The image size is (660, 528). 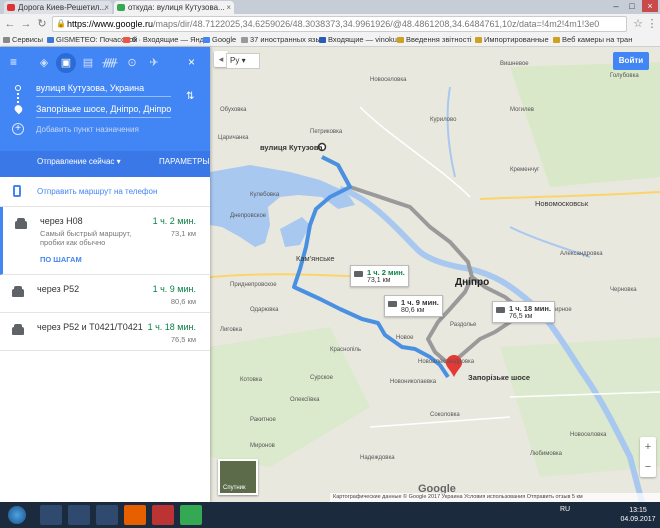 I want to click on route-name: через Р52 и Т0421/Т0421, so click(x=90, y=327).